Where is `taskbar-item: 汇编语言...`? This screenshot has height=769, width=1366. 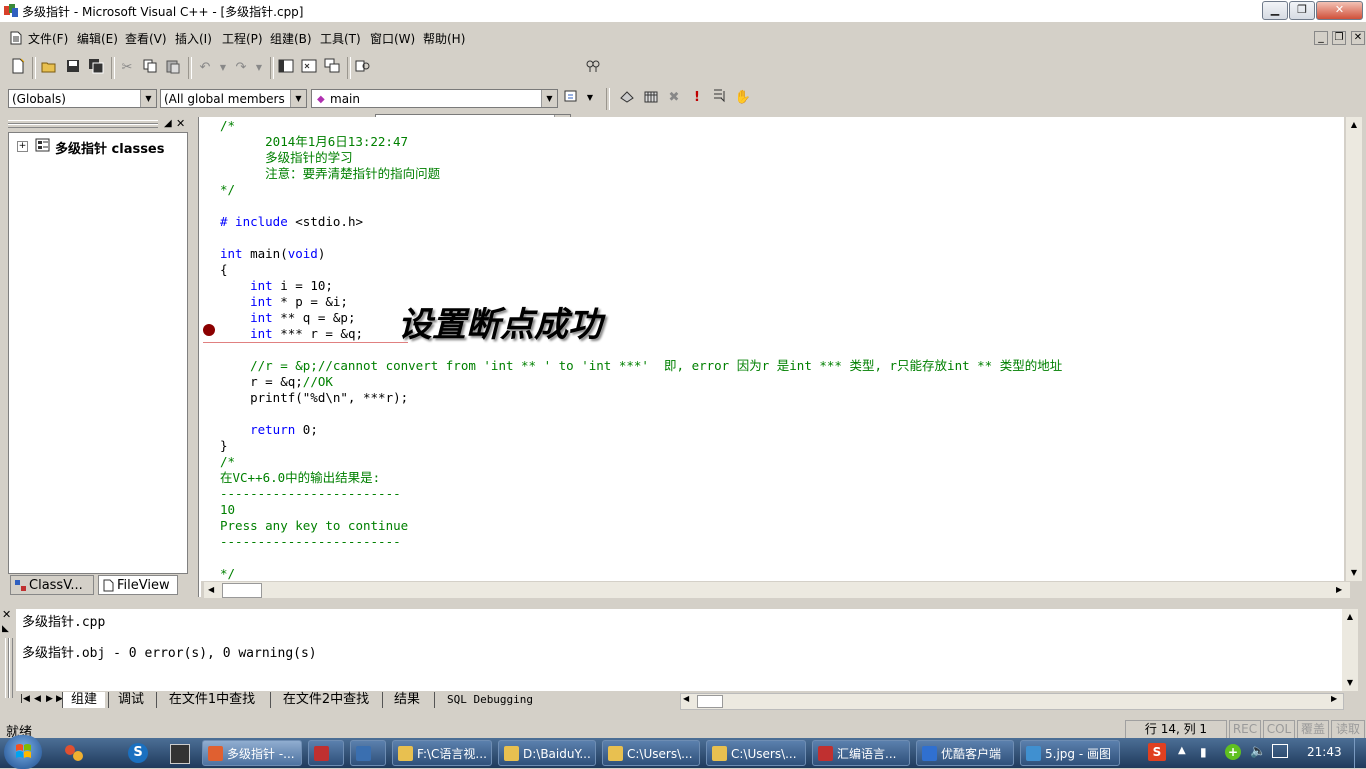
taskbar-item: 汇编语言... is located at coordinates (861, 753).